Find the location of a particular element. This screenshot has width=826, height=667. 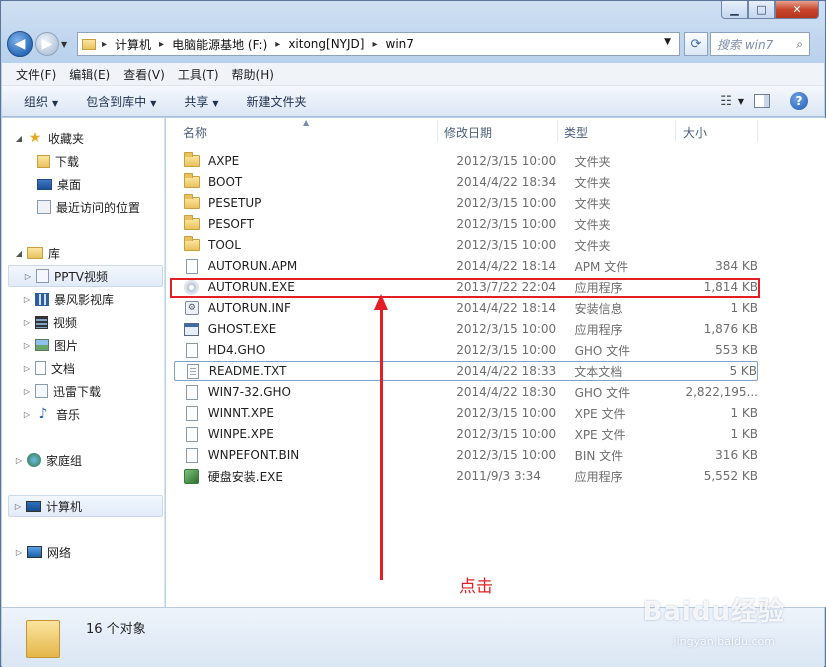

file-row: PESOFT 2012/3/15 10:00 文件夹 is located at coordinates (466, 224).